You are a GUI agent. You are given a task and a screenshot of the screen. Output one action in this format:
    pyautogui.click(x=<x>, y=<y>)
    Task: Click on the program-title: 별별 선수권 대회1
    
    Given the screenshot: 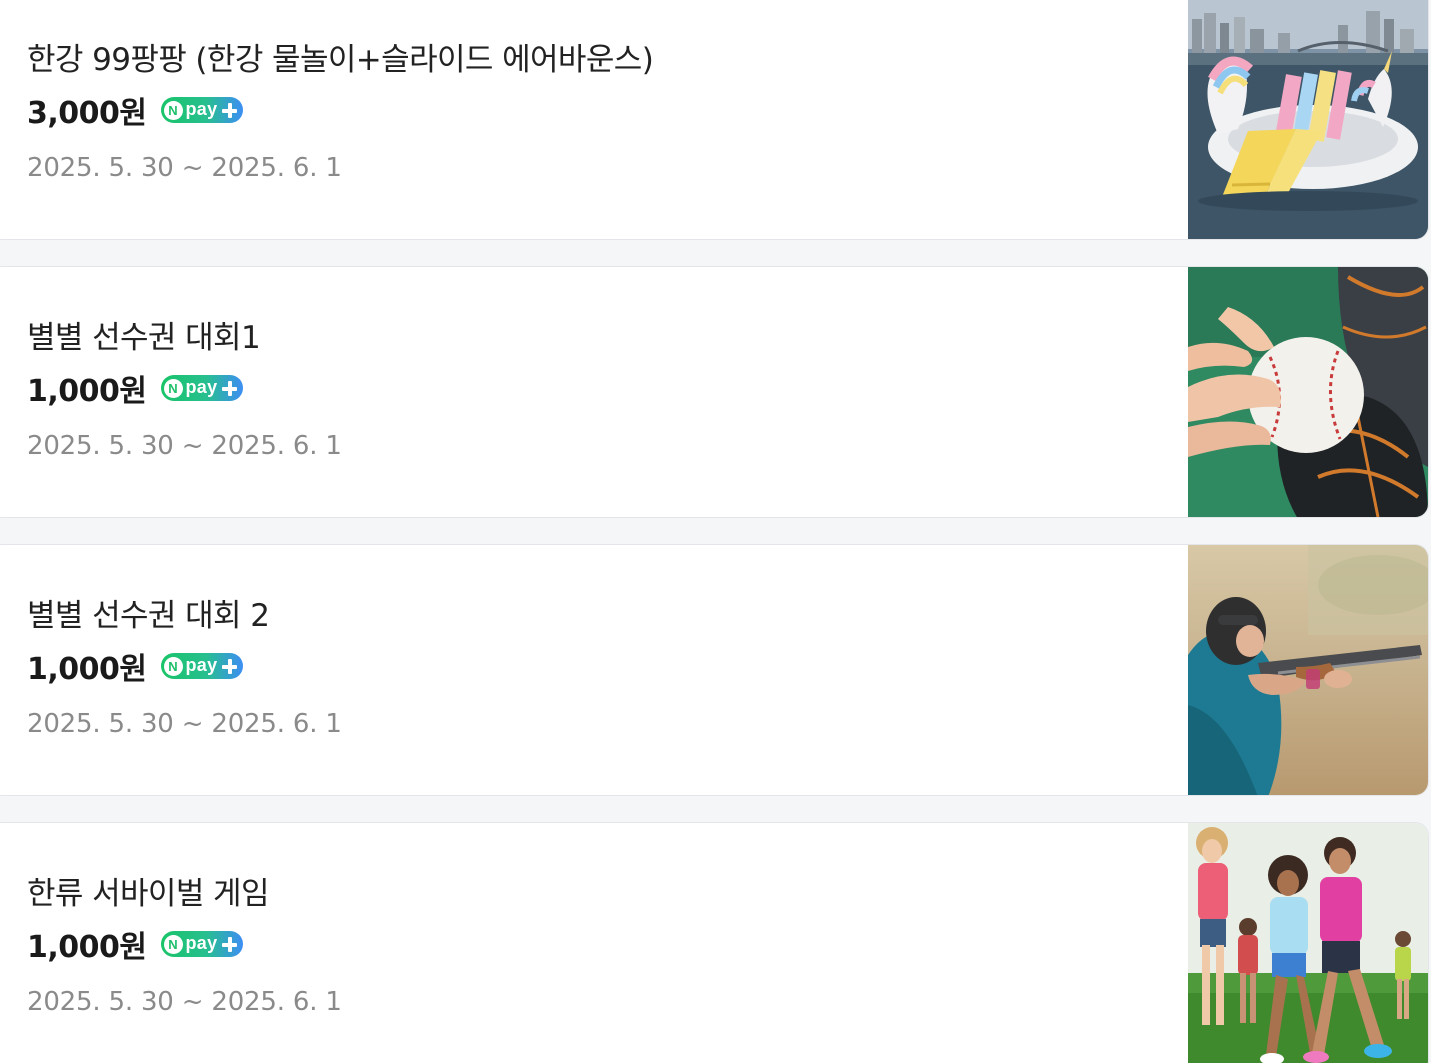 What is the action you would take?
    pyautogui.click(x=144, y=334)
    